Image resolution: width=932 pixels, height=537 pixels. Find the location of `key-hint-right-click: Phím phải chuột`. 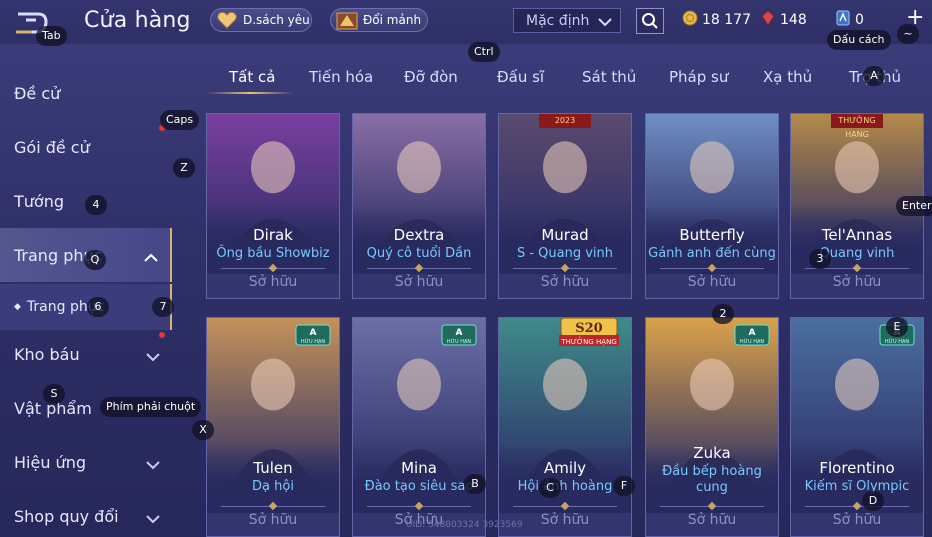

key-hint-right-click: Phím phải chuột is located at coordinates (151, 407).